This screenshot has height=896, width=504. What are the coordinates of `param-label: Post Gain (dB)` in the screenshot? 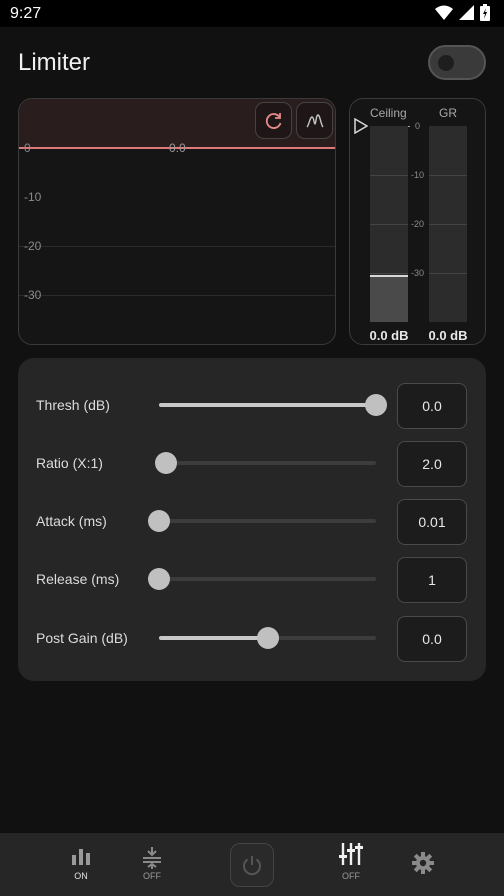 It's located at (82, 638).